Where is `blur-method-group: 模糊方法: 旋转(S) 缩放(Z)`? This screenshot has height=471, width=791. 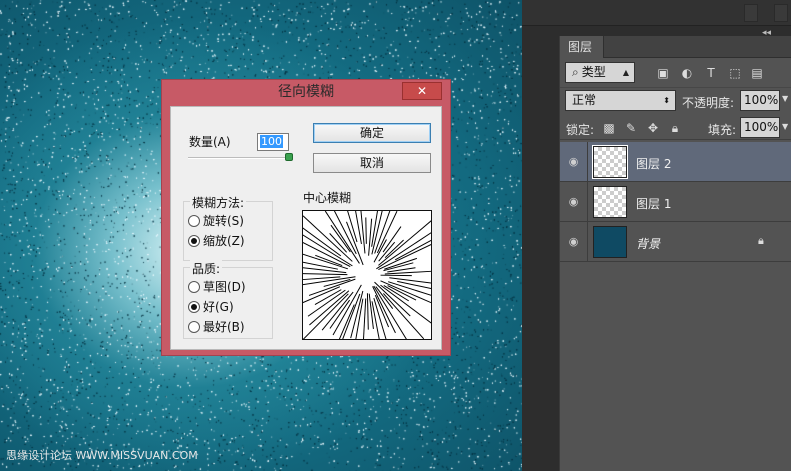
blur-method-group: 模糊方法: 旋转(S) 缩放(Z) is located at coordinates (228, 227).